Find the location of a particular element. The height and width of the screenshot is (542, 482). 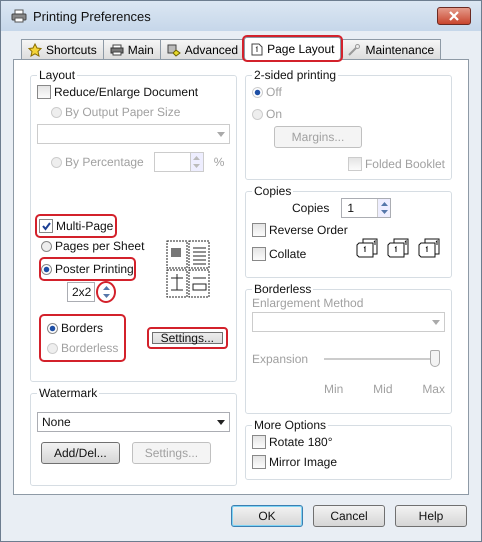

dialog-button: OK is located at coordinates (267, 516).